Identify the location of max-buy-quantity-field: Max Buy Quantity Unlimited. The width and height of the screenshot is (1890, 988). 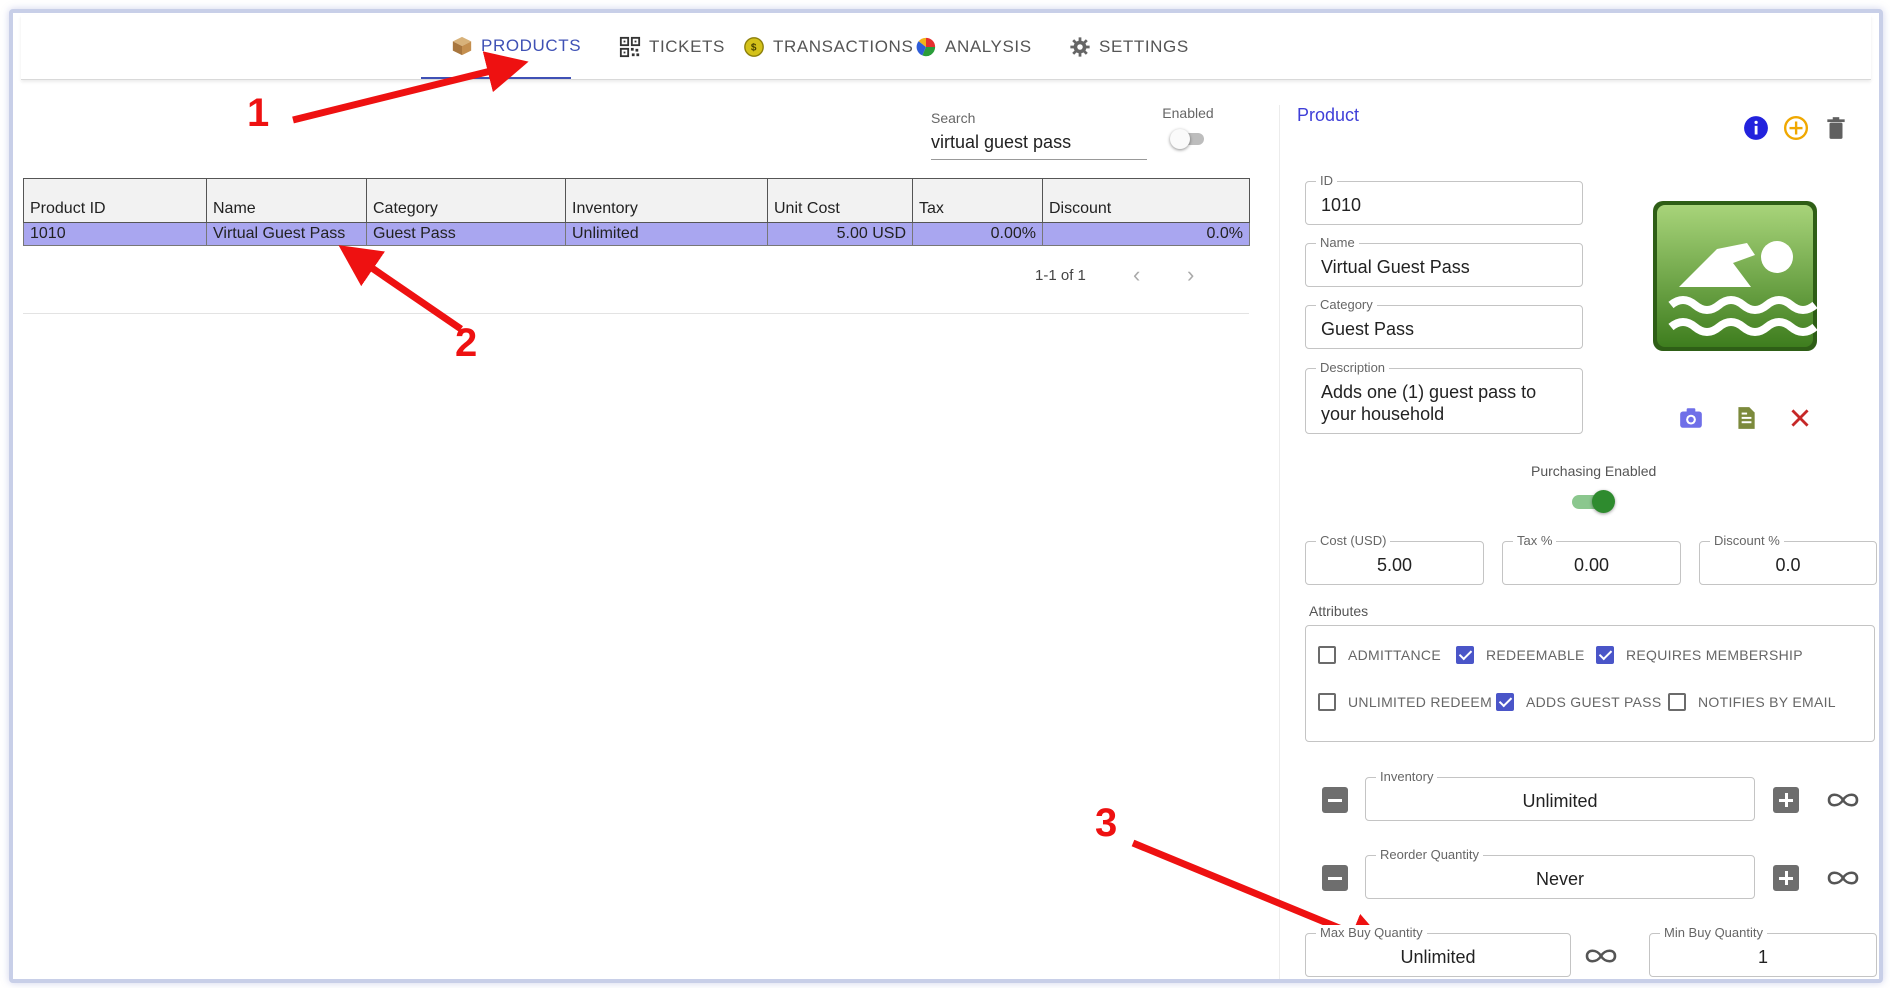
(1438, 951).